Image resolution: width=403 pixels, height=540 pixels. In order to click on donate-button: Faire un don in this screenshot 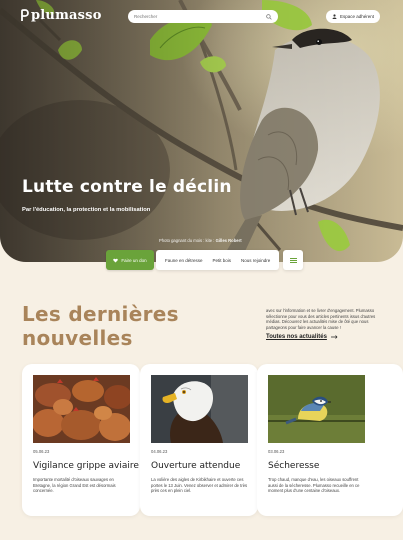, I will do `click(130, 260)`.